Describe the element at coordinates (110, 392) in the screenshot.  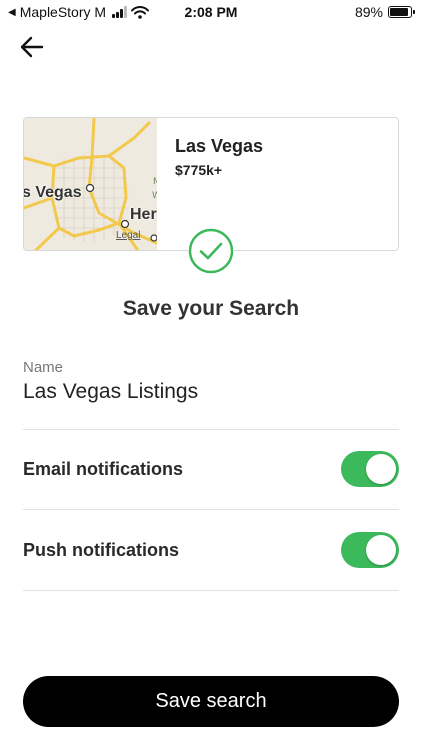
I see `name-field: Las Vegas Listings` at that location.